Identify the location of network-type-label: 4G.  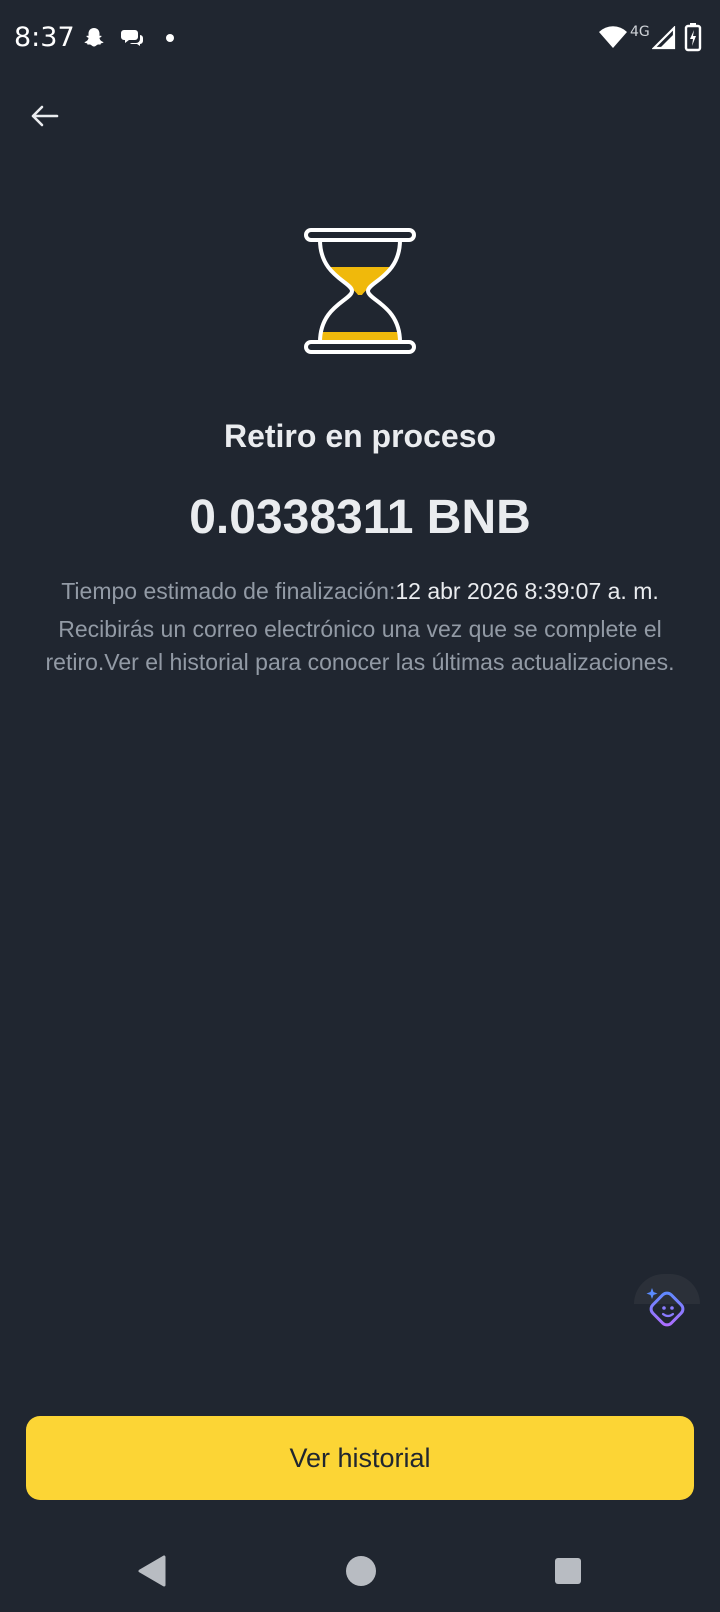
(640, 32).